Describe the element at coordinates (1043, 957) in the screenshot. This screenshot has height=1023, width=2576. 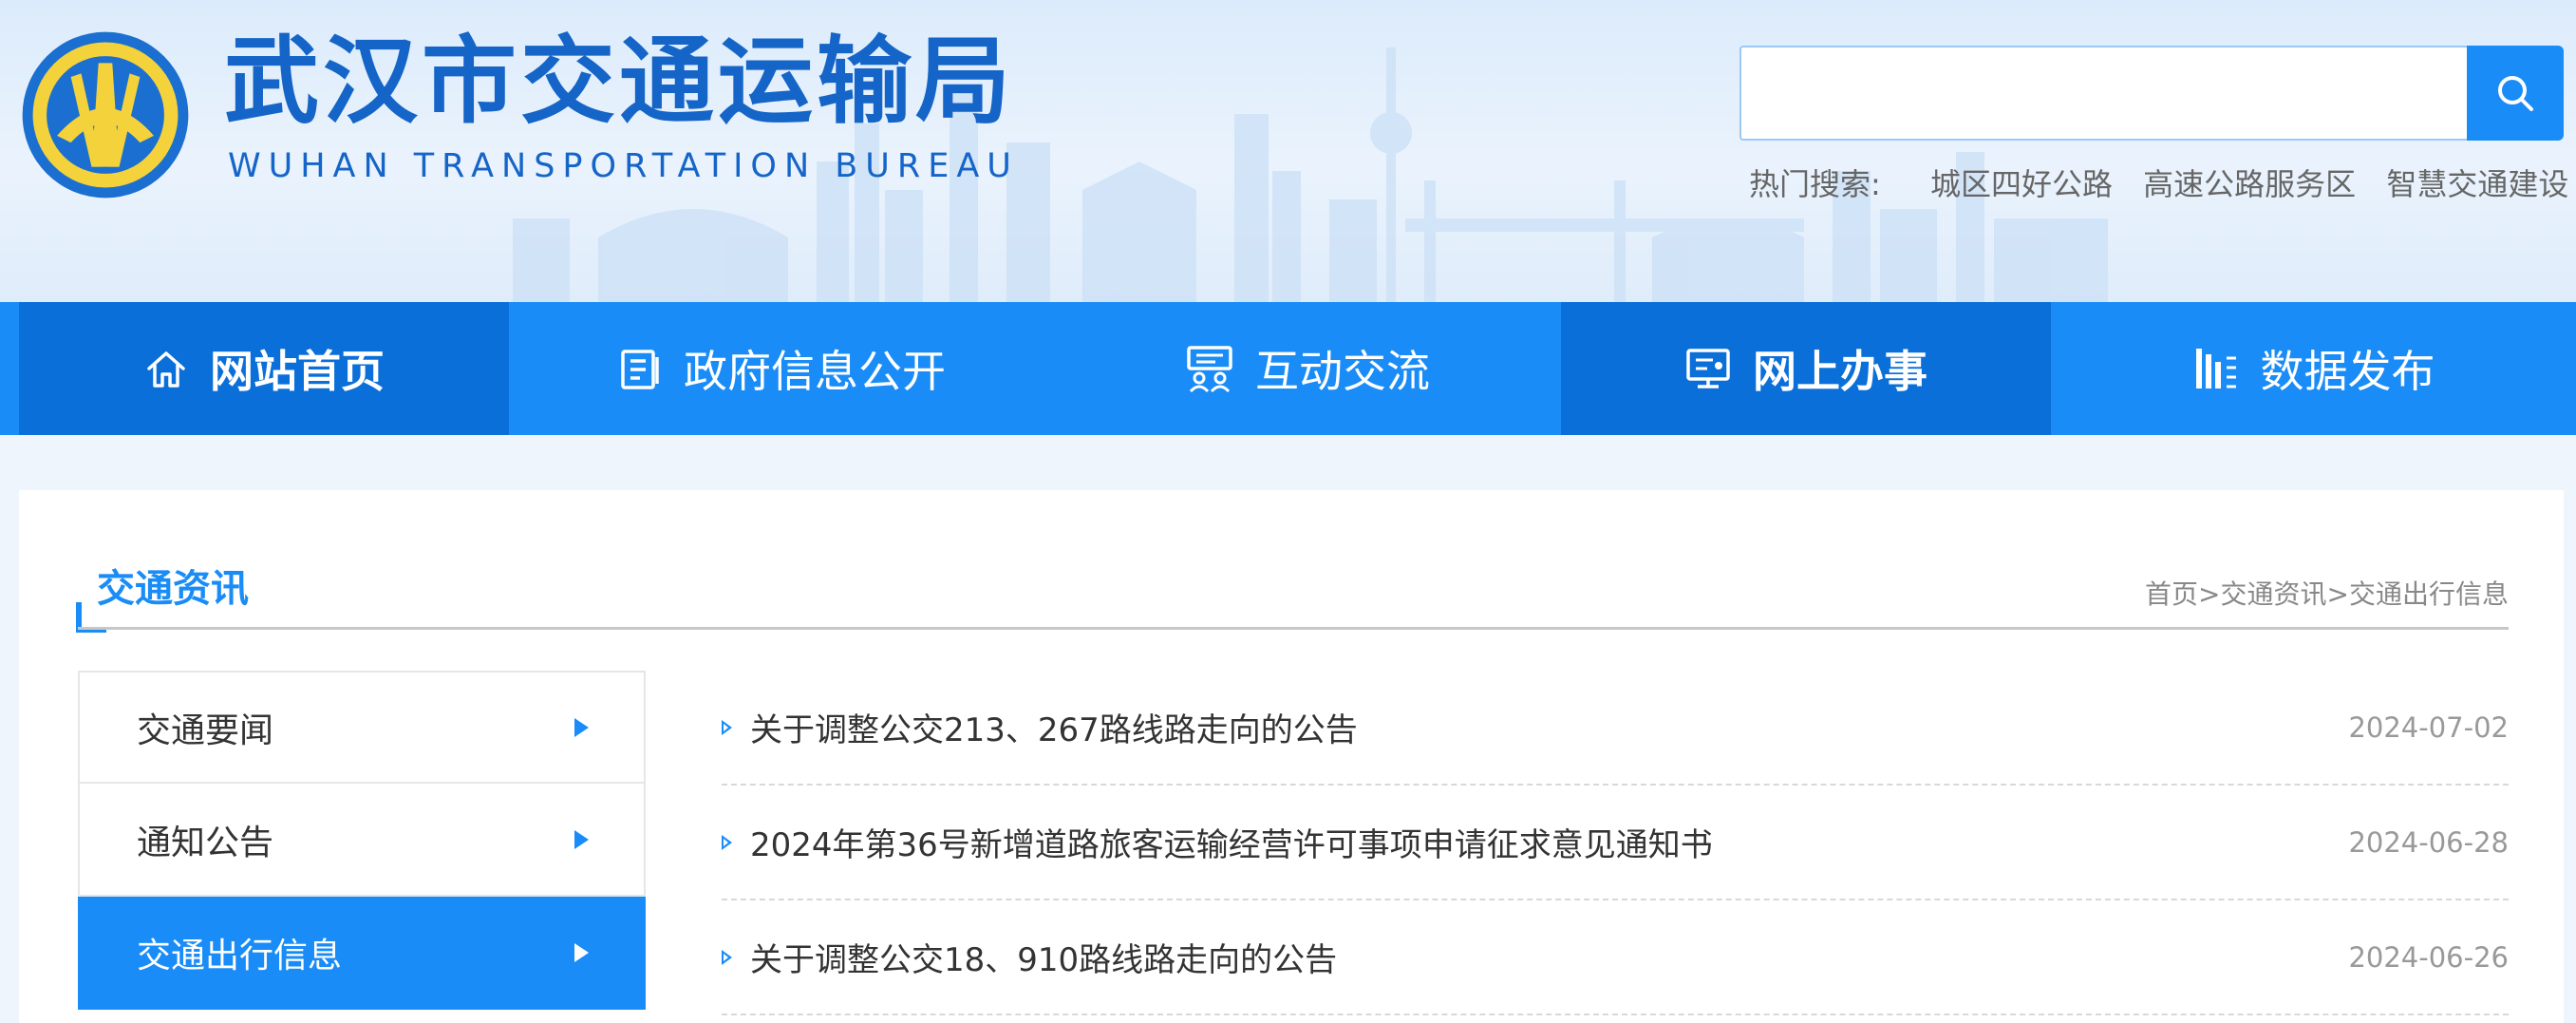
I see `news-title: 关于调整公交18、910路线路走向的公告` at that location.